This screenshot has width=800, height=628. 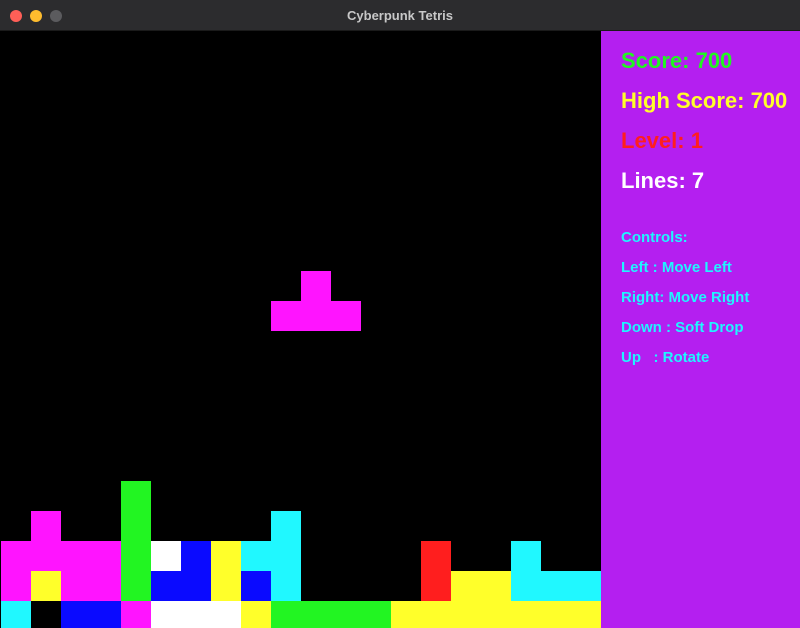 What do you see at coordinates (682, 327) in the screenshot?
I see `control-item-down: Down : Soft Drop` at bounding box center [682, 327].